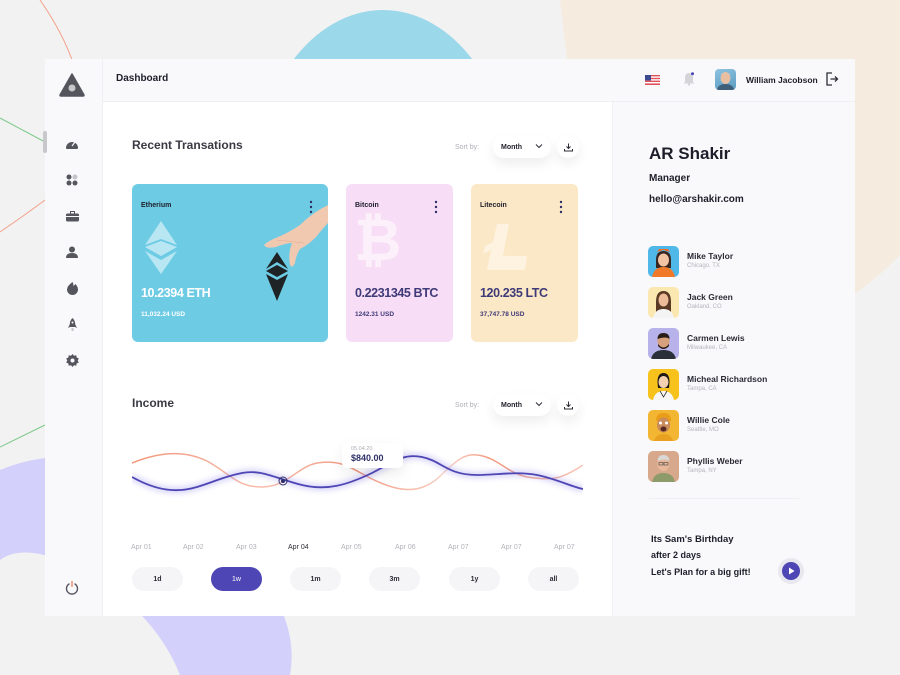 The width and height of the screenshot is (900, 675). I want to click on contact-location: Tampa, NY, so click(702, 471).